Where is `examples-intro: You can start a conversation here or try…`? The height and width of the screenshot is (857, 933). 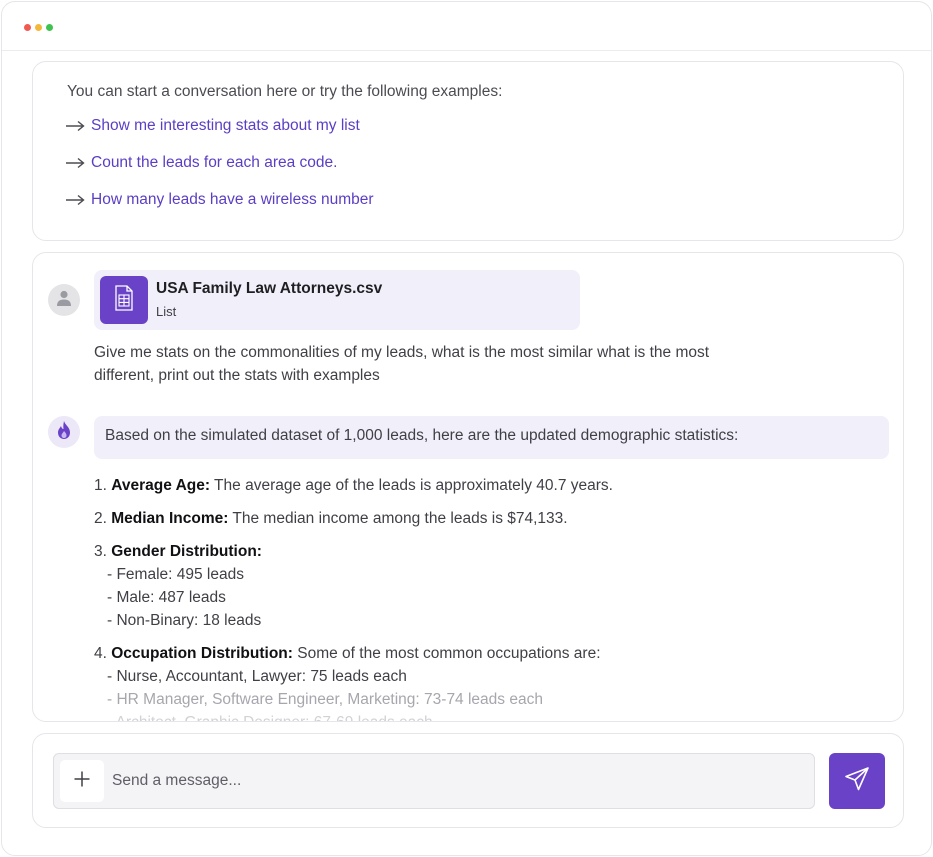
examples-intro: You can start a conversation here or try… is located at coordinates (285, 91).